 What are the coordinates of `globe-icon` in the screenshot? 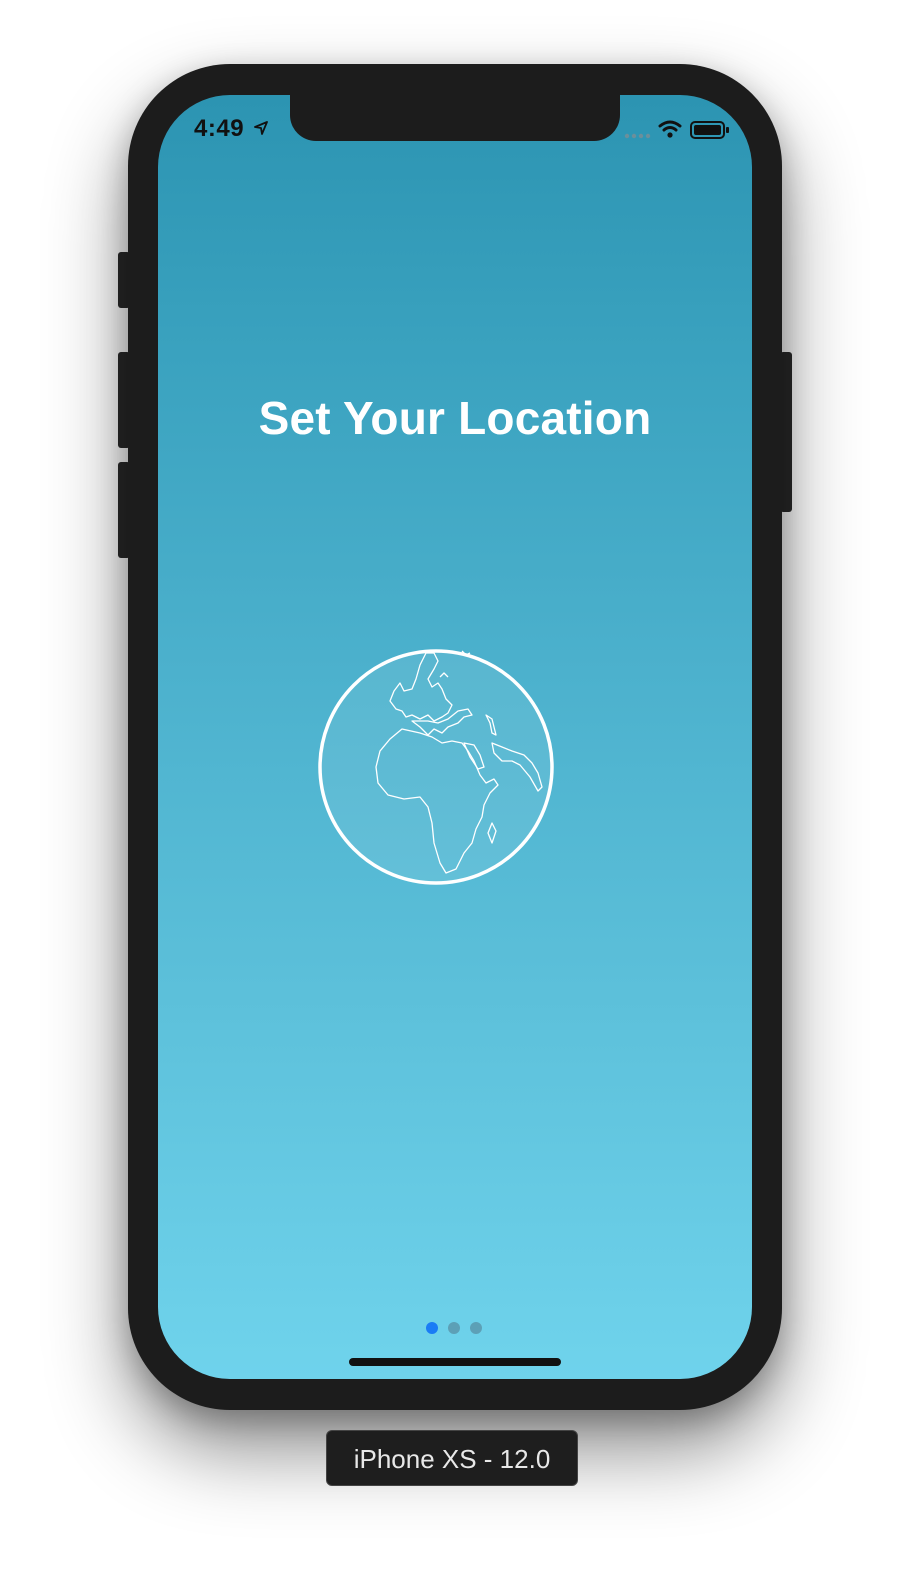 It's located at (436, 767).